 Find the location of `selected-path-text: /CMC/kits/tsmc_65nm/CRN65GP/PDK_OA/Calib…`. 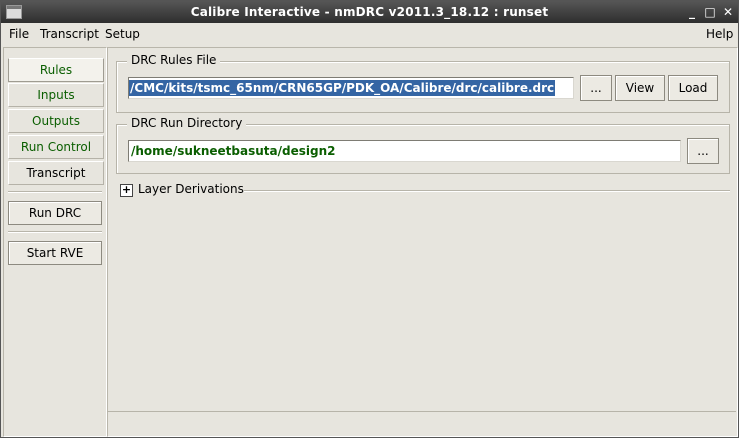

selected-path-text: /CMC/kits/tsmc_65nm/CRN65GP/PDK_OA/Calib… is located at coordinates (342, 88).